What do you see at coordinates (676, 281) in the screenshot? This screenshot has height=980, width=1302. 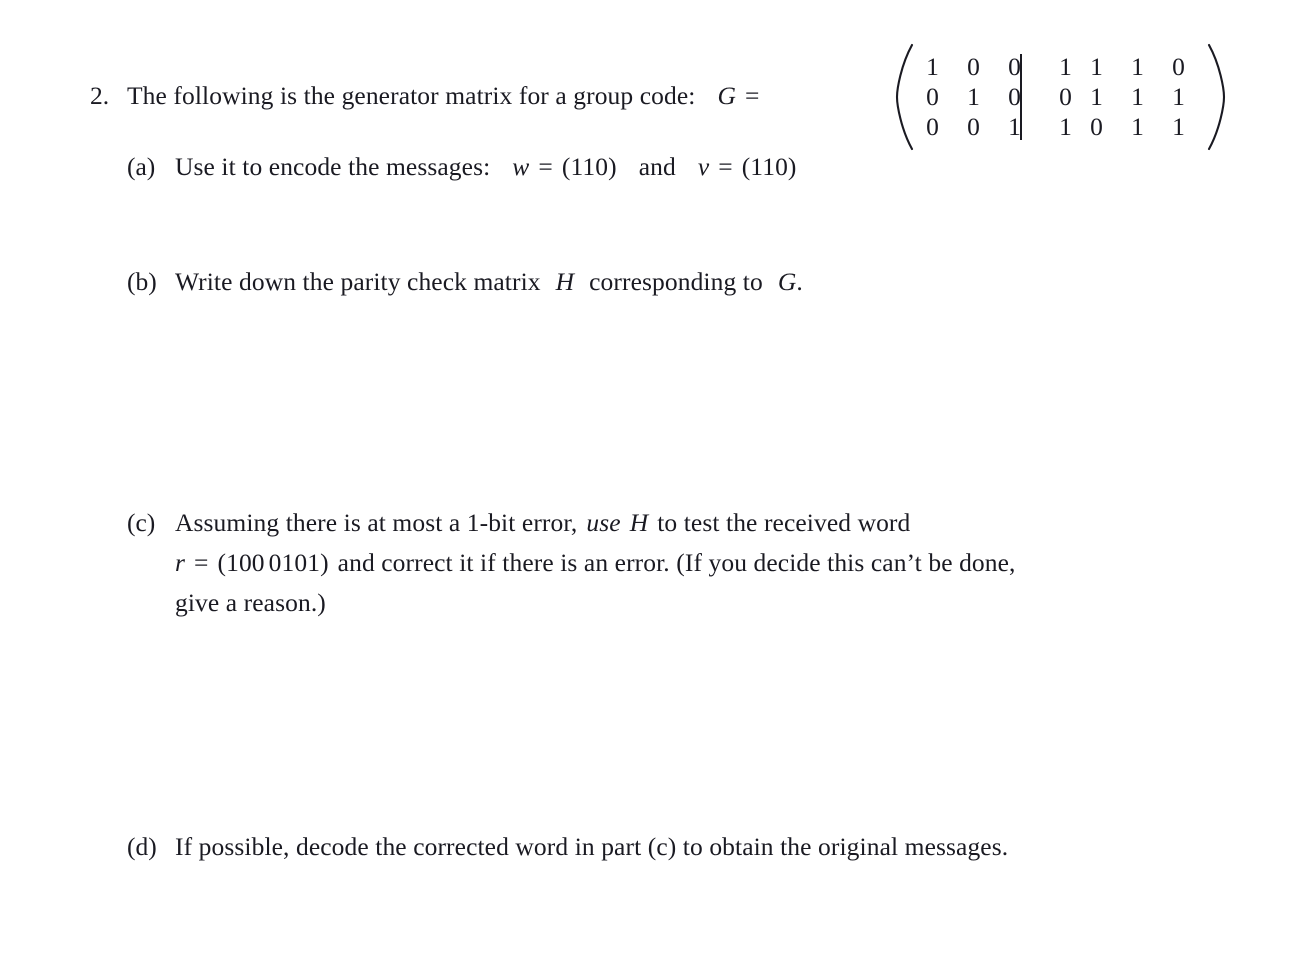 I see `part-b-text-2: corresponding to` at bounding box center [676, 281].